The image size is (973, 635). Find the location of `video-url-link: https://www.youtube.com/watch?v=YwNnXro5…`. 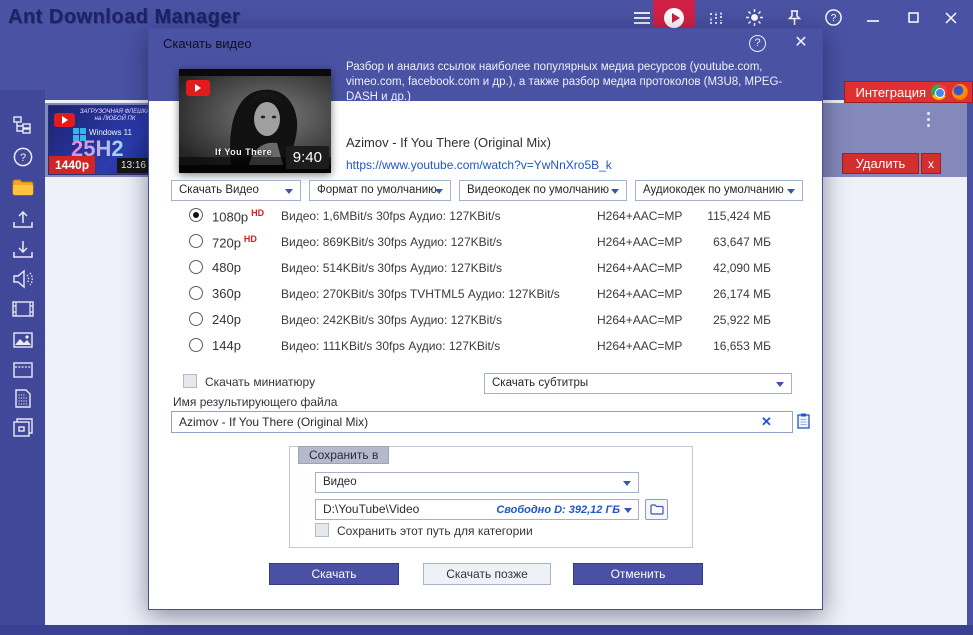

video-url-link: https://www.youtube.com/watch?v=YwNnXro5… is located at coordinates (479, 165).